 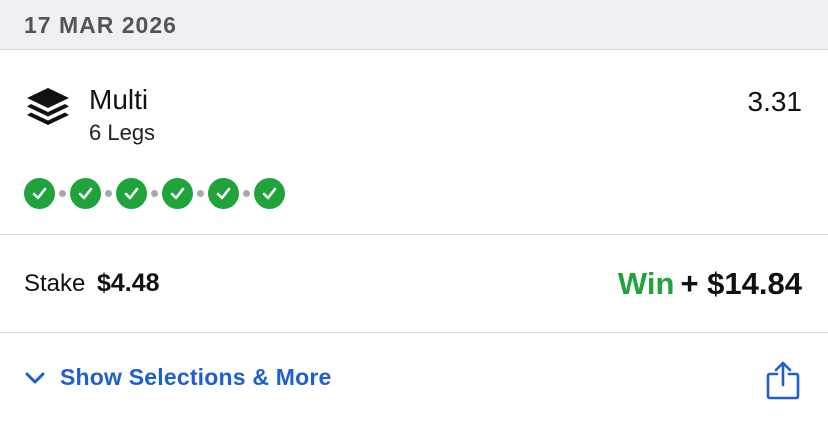 What do you see at coordinates (196, 377) in the screenshot?
I see `show-selections-label: Show Selections & More` at bounding box center [196, 377].